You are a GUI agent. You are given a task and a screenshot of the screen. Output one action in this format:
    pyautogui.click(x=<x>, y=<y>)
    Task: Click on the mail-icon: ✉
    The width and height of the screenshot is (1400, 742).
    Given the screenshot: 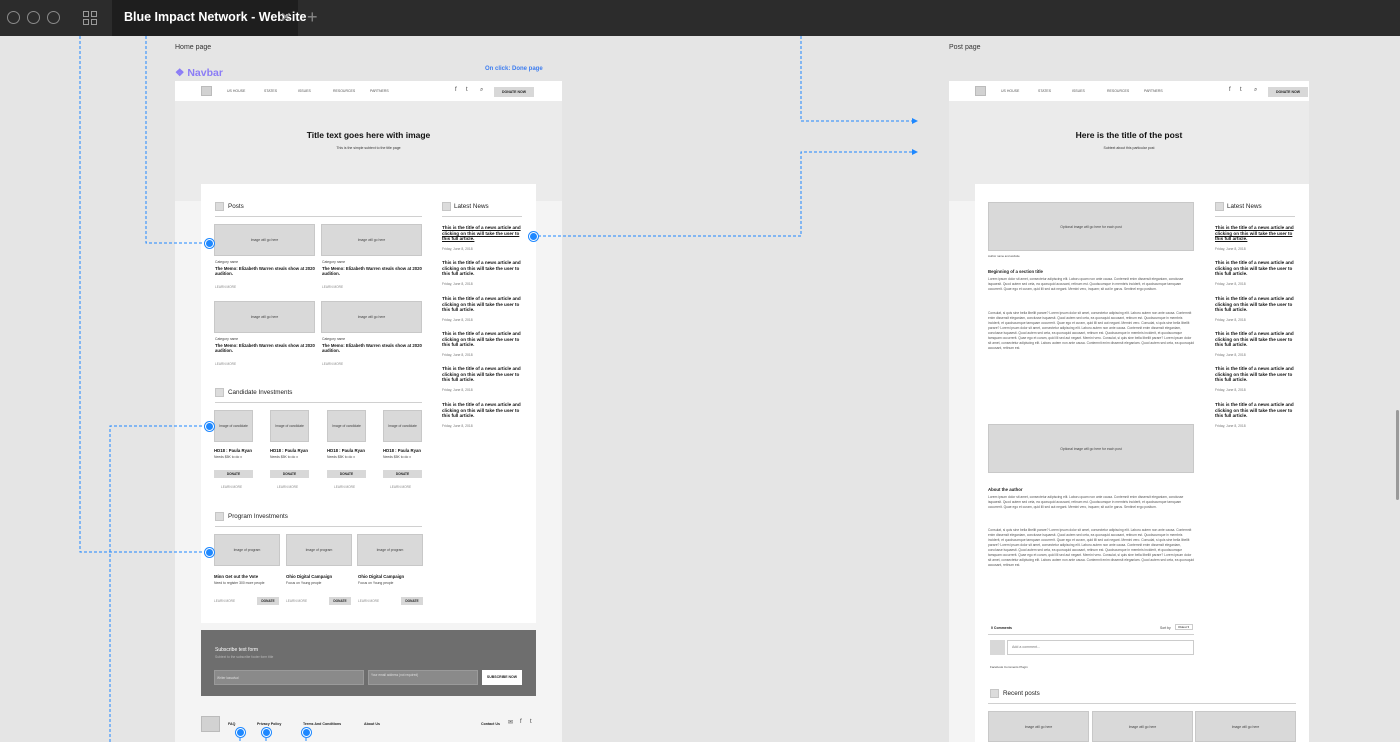 What is the action you would take?
    pyautogui.click(x=510, y=722)
    